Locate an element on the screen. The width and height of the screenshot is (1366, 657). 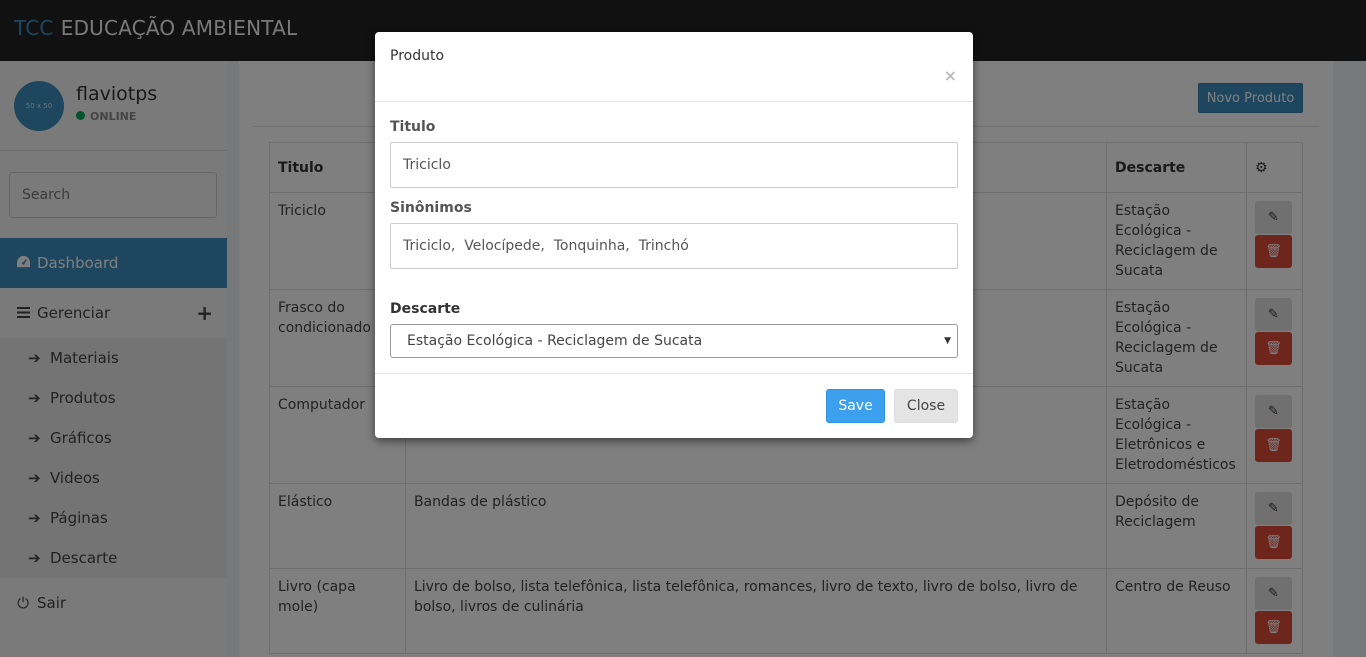
save-button: Save is located at coordinates (855, 406).